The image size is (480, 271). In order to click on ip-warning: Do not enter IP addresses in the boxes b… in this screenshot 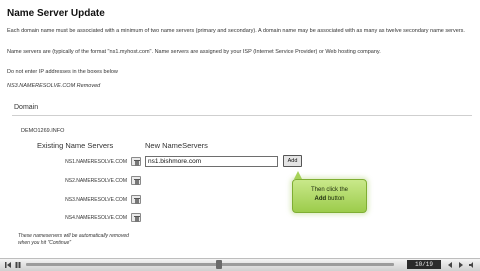, I will do `click(62, 72)`.